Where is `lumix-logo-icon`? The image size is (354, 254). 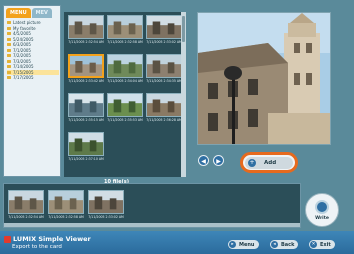
lumix-logo-icon is located at coordinates (7, 239).